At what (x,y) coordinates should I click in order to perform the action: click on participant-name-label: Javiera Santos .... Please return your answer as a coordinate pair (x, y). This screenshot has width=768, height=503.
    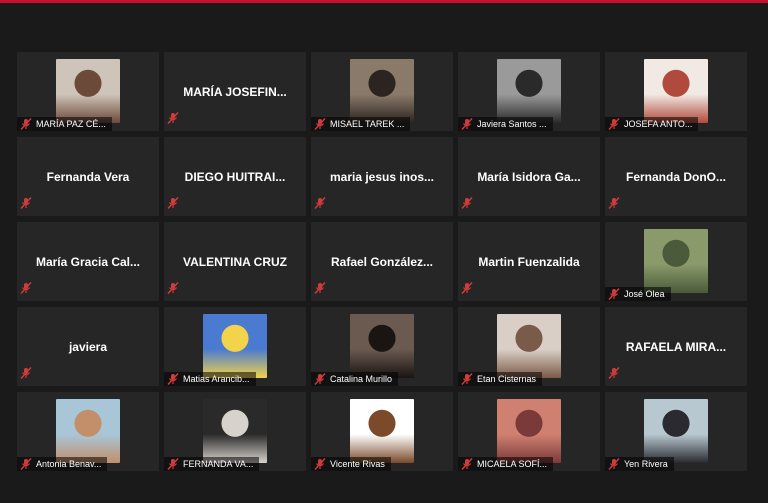
    Looking at the image, I should click on (505, 124).